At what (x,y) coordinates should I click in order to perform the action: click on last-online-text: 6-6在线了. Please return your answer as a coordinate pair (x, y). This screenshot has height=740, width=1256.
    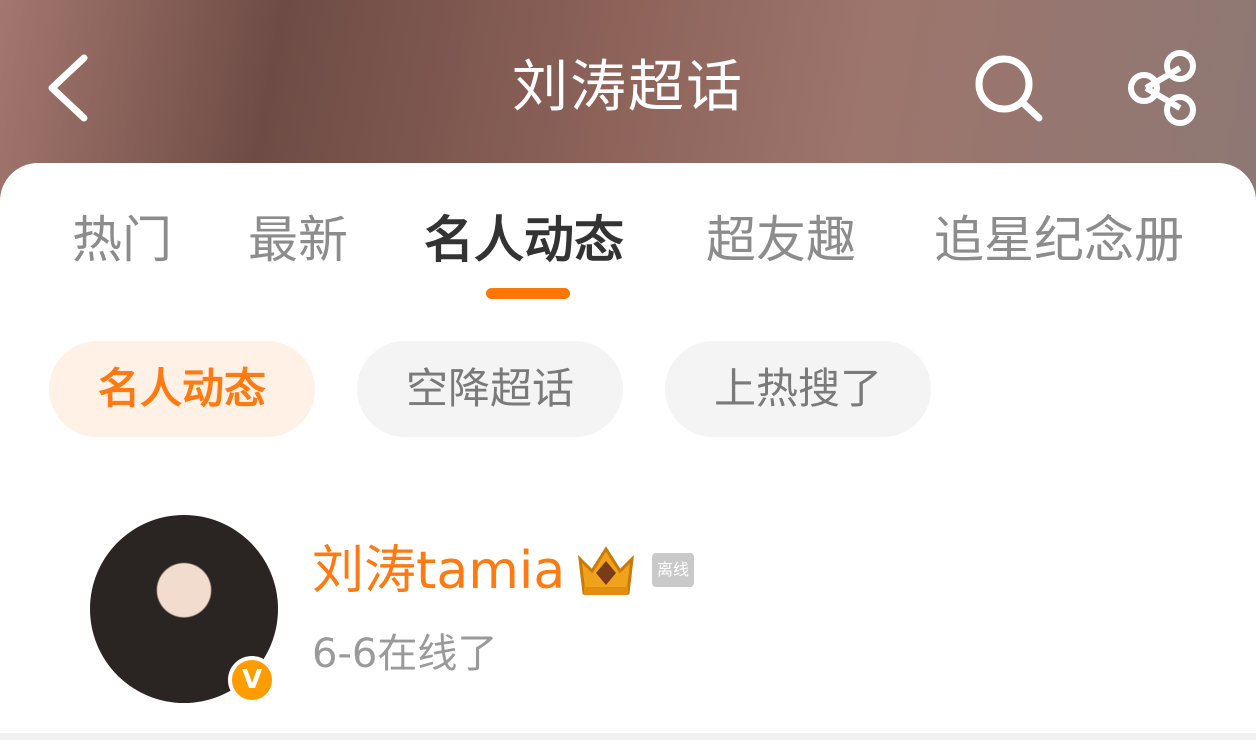
    Looking at the image, I should click on (405, 654).